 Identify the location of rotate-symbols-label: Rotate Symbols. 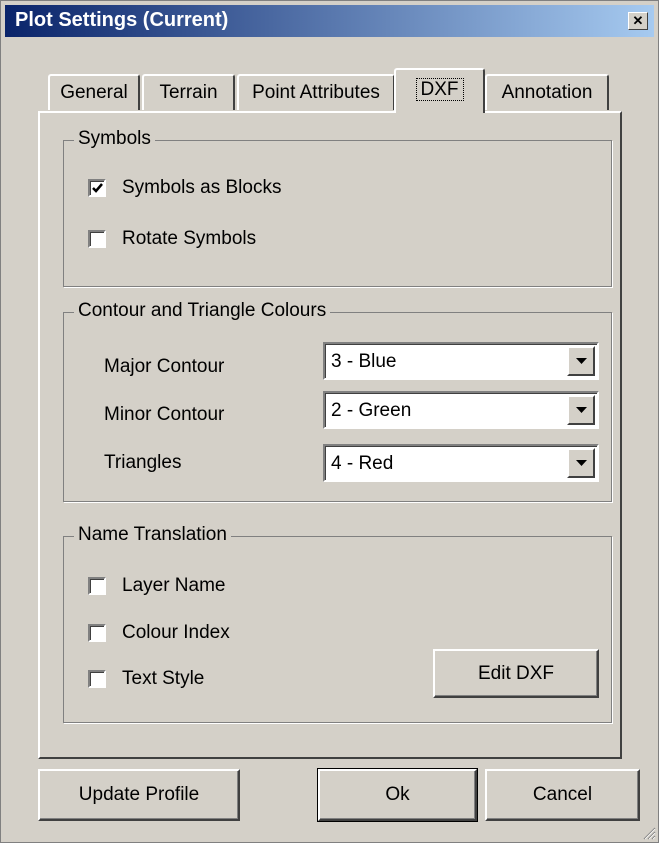
(189, 239).